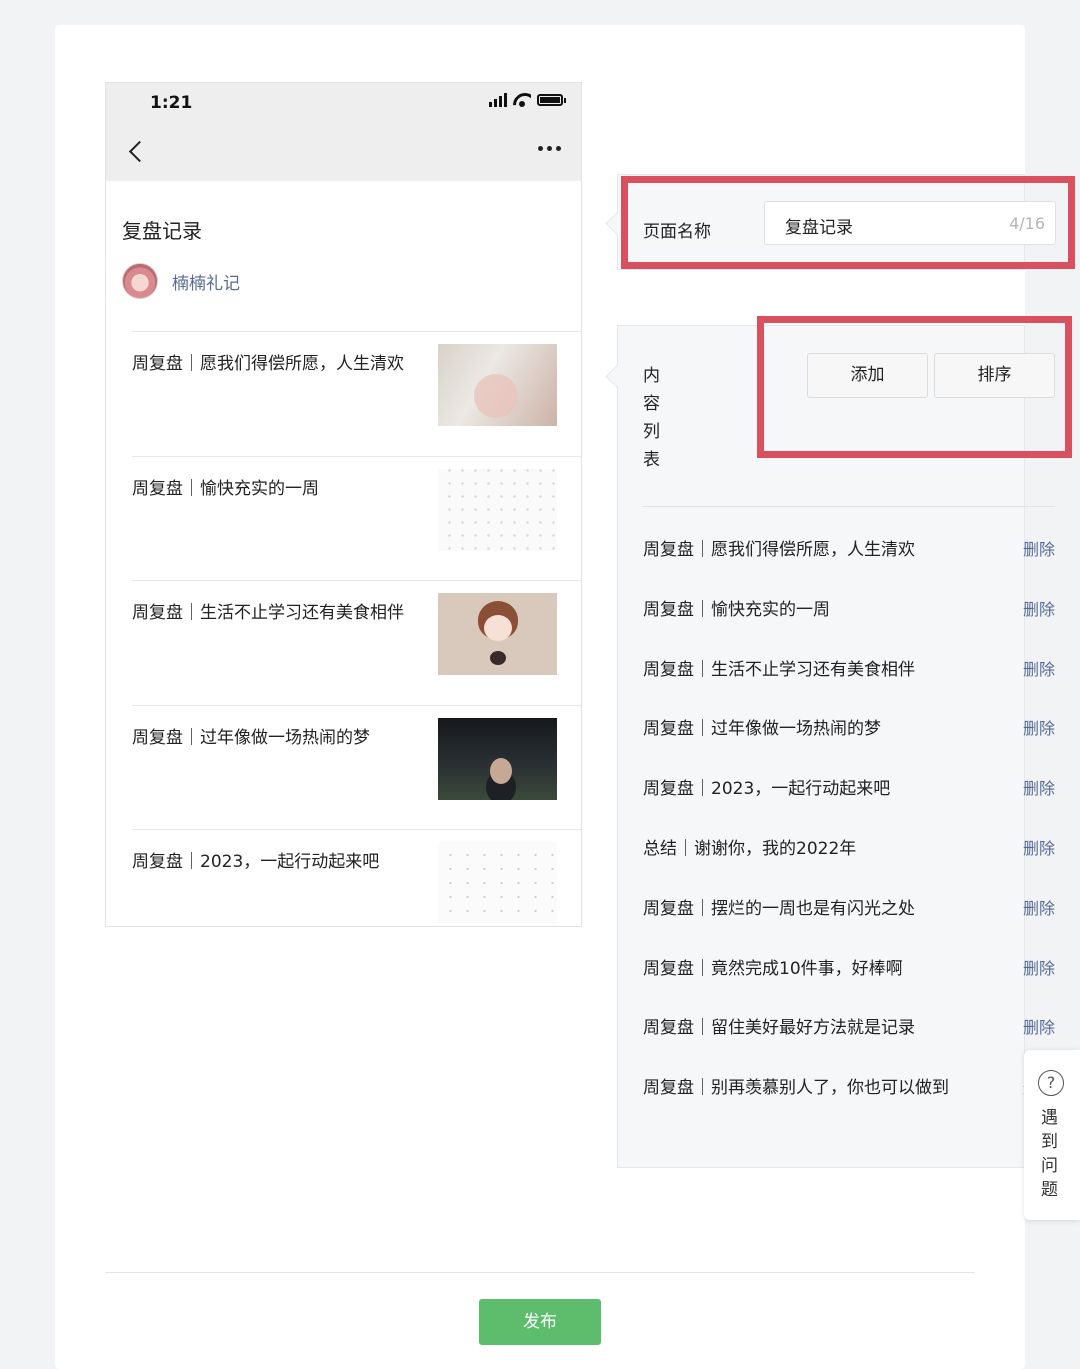  What do you see at coordinates (1051, 1083) in the screenshot?
I see `question-icon: ?` at bounding box center [1051, 1083].